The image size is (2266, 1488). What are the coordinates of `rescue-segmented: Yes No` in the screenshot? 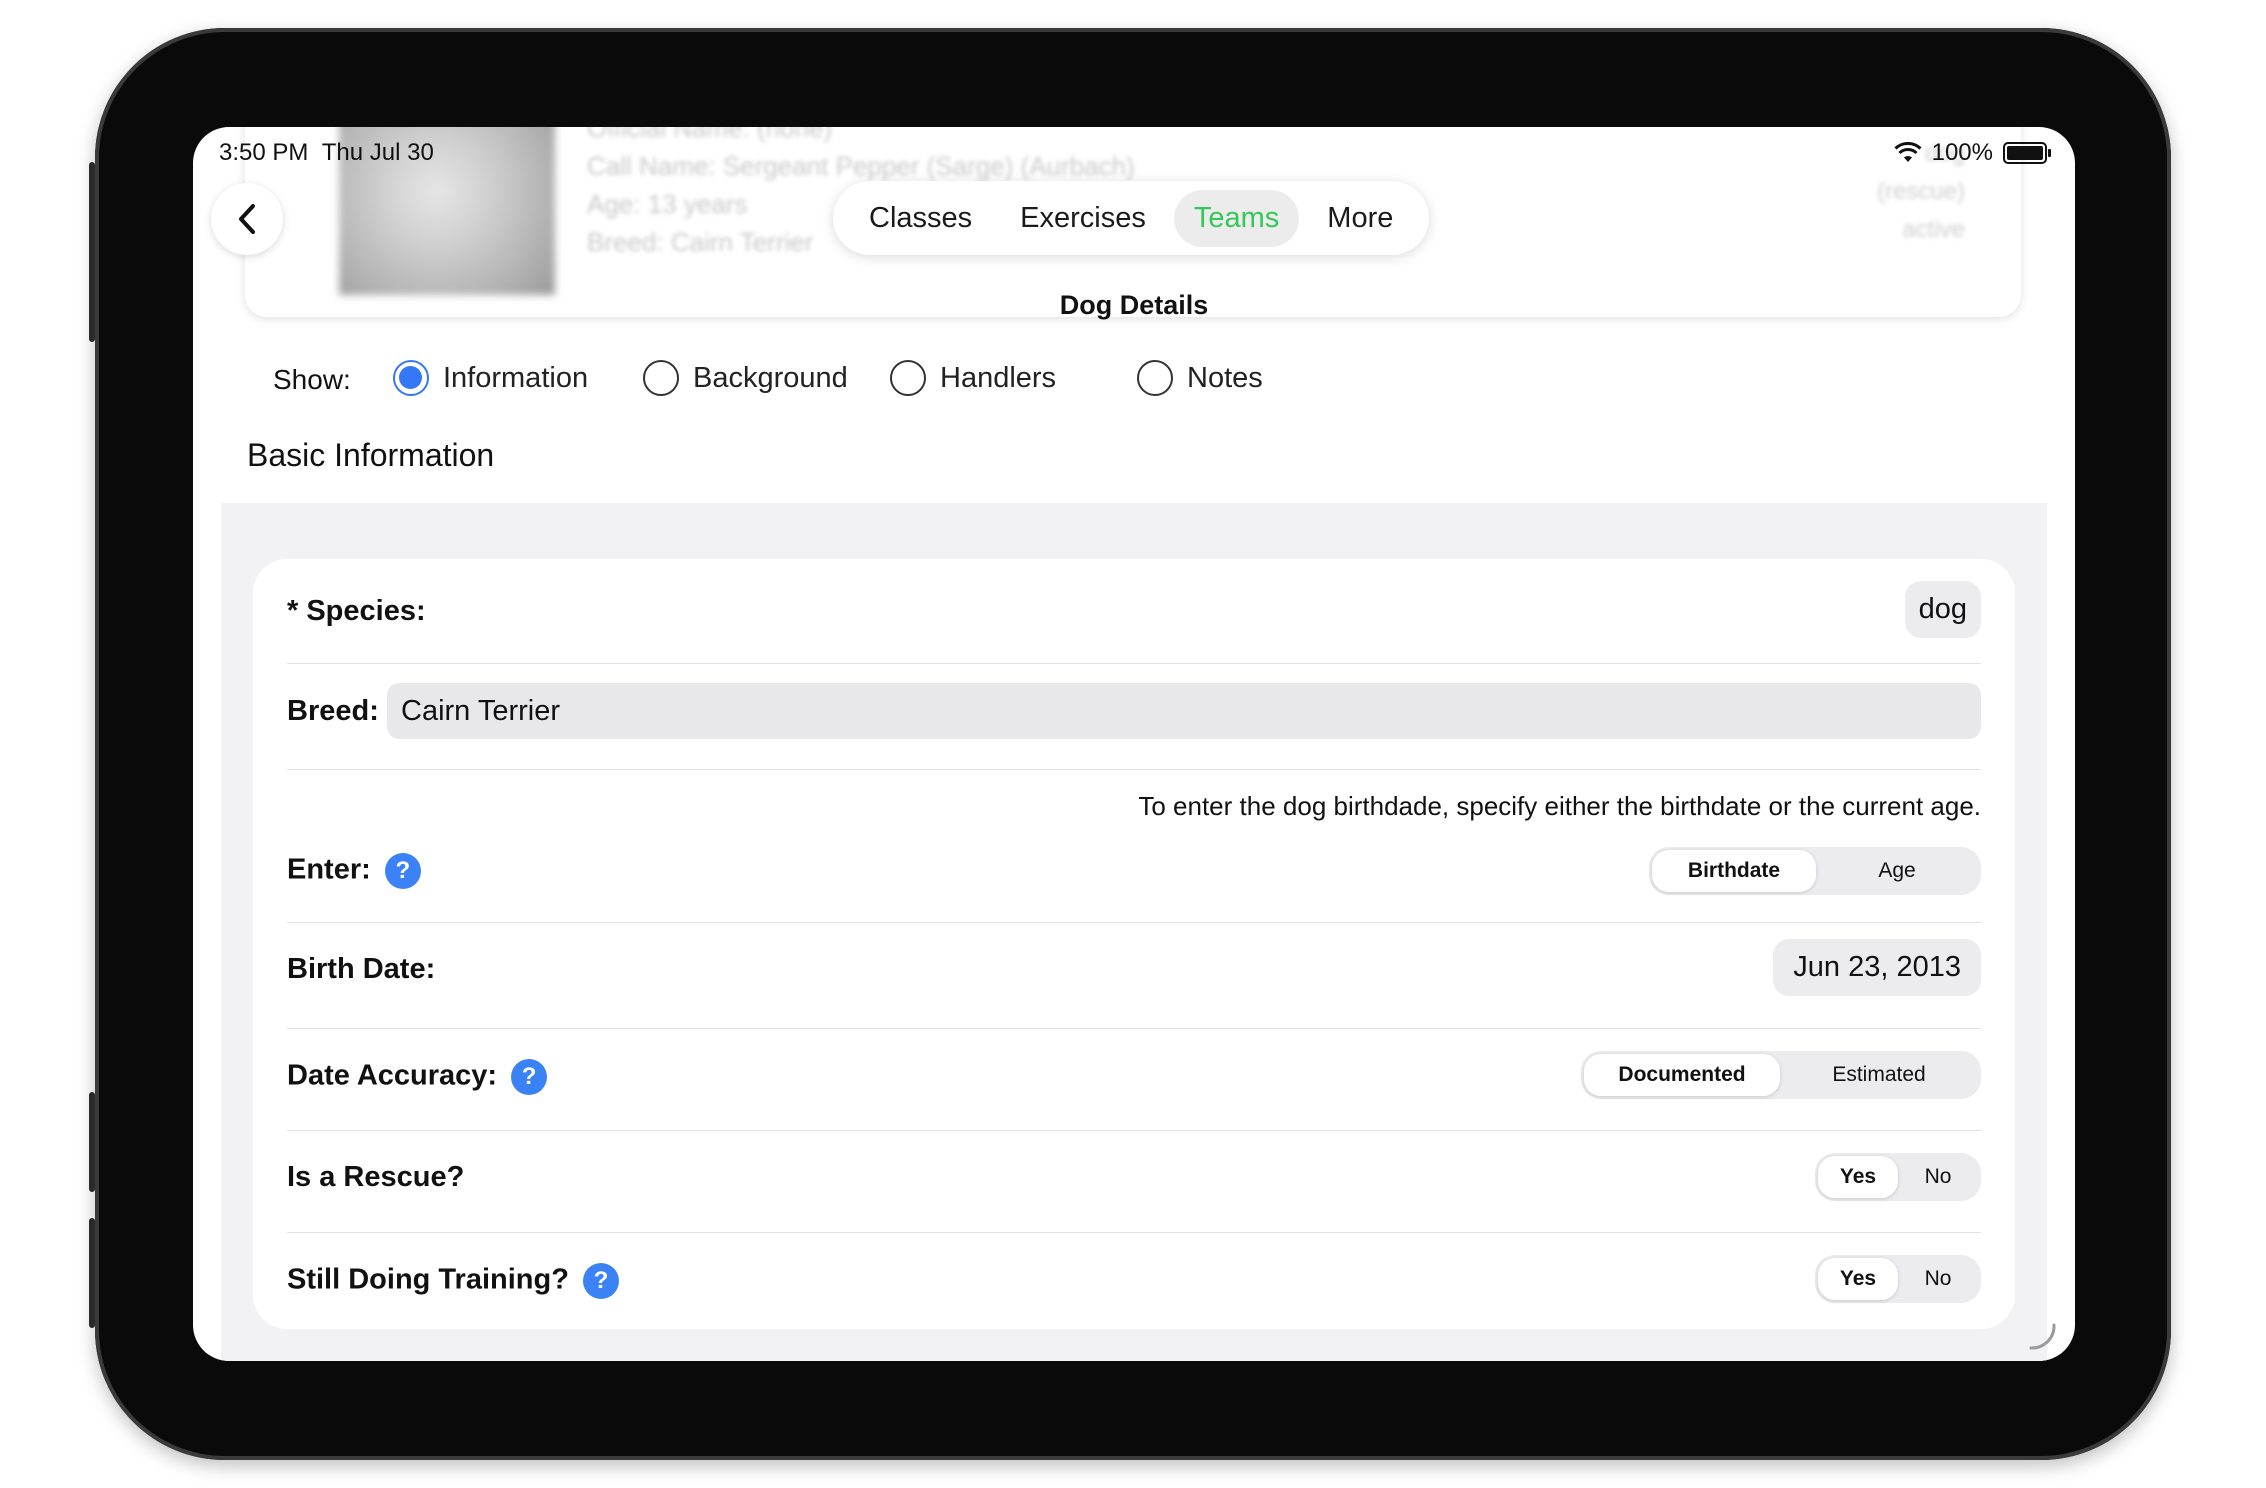 It's located at (1898, 1177).